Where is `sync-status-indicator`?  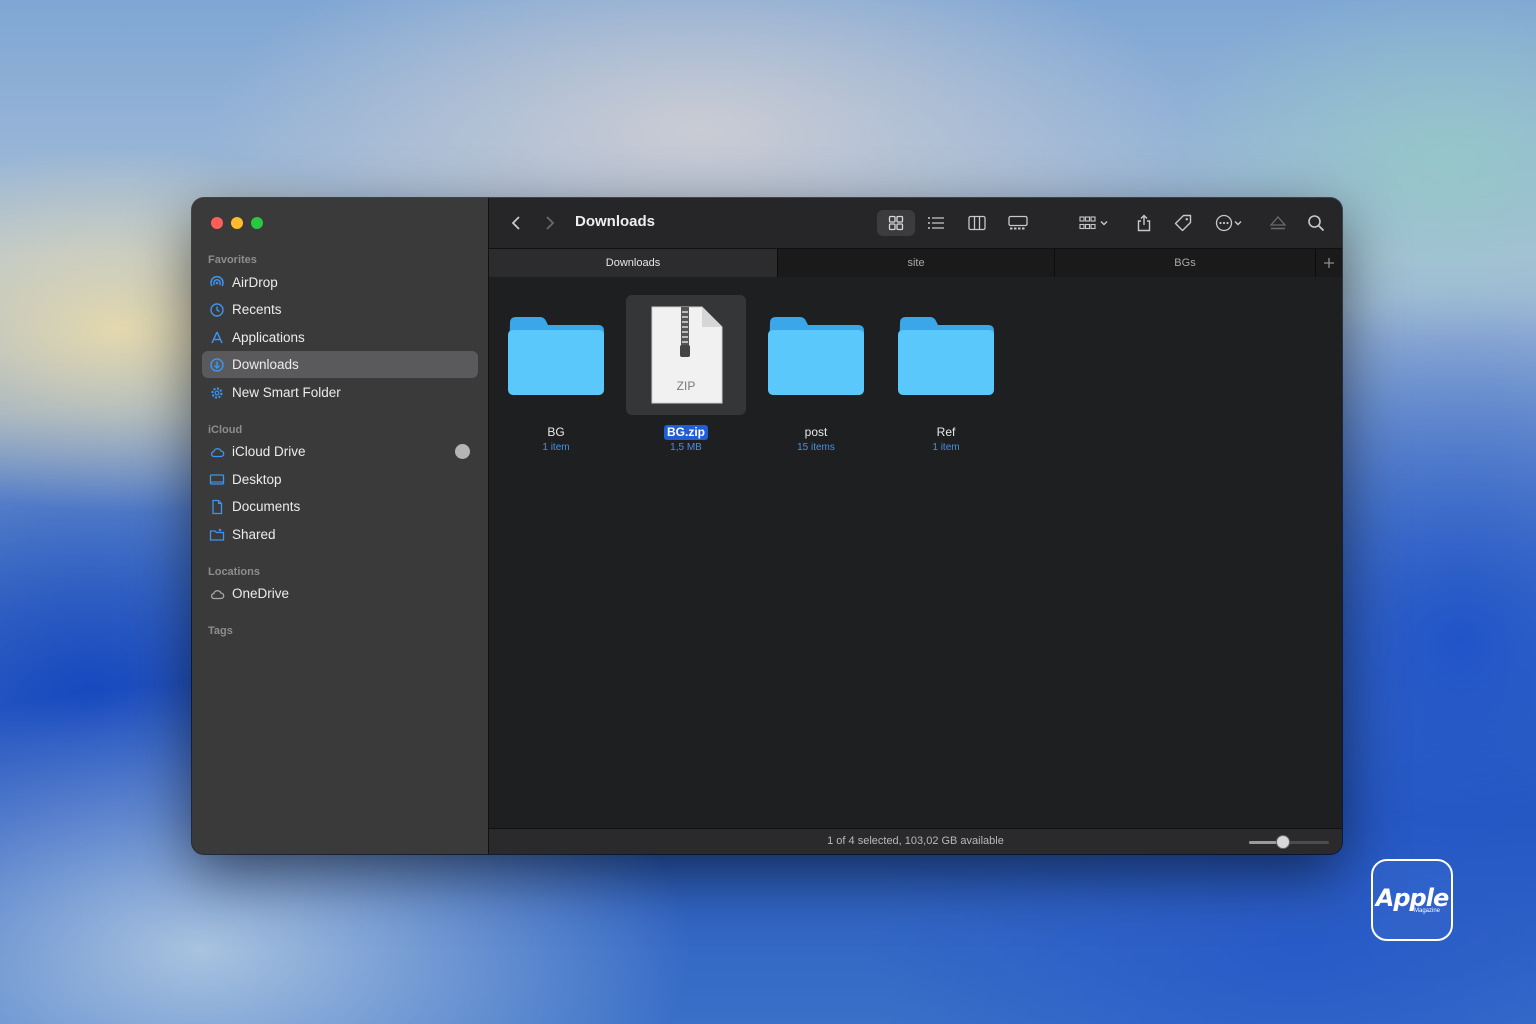
sync-status-indicator is located at coordinates (462, 451).